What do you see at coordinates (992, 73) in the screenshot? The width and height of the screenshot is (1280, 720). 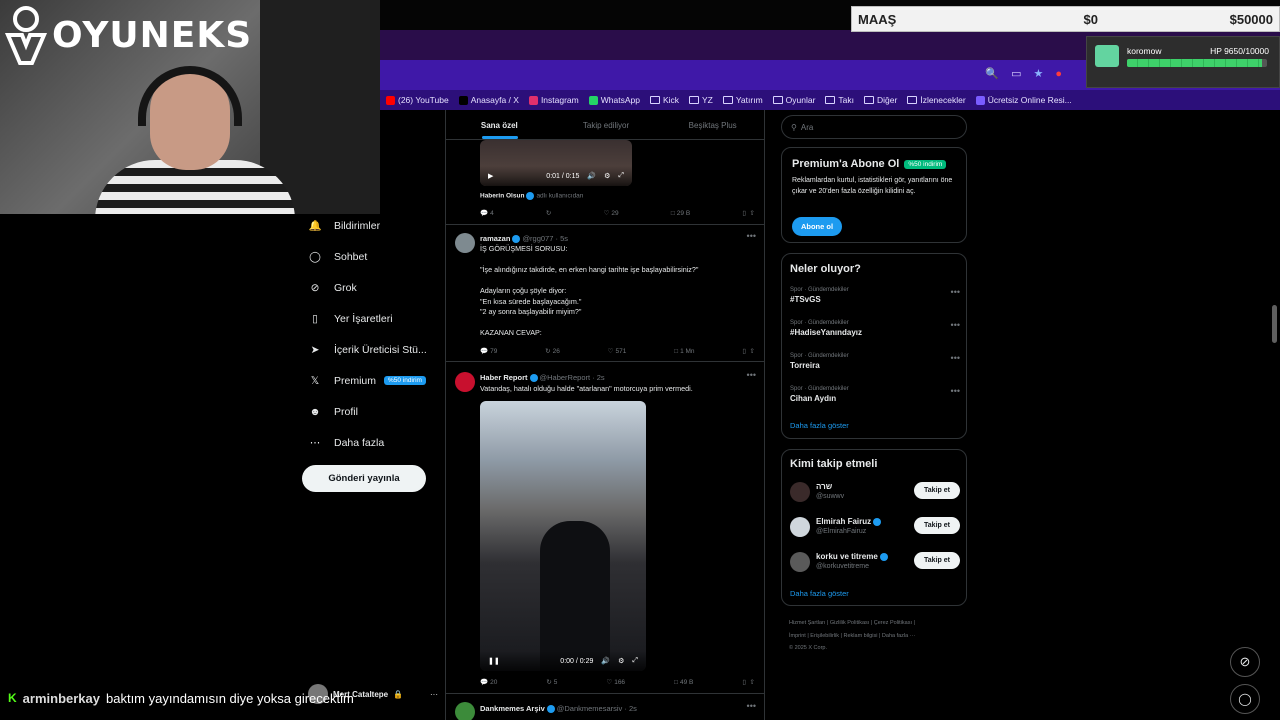 I see `zoom-icon: 🔍` at bounding box center [992, 73].